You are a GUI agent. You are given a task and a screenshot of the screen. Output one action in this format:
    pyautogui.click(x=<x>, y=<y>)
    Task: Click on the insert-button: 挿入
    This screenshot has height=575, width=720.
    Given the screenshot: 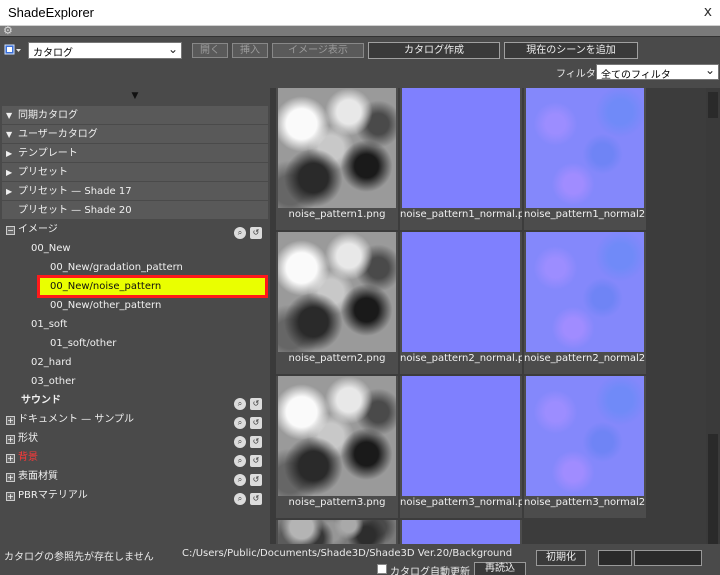 What is the action you would take?
    pyautogui.click(x=250, y=50)
    